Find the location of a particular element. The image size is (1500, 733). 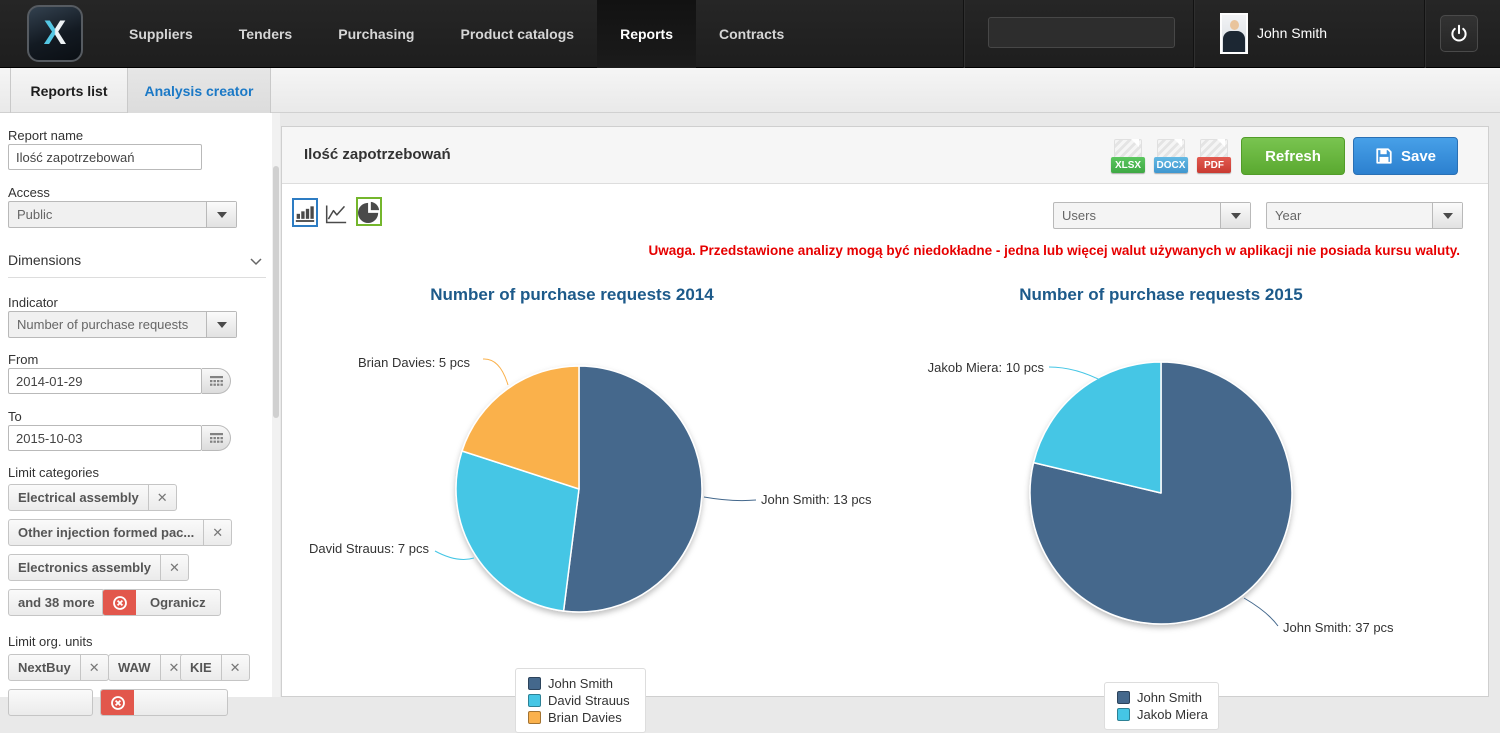

nav-item-suppliers: Suppliers is located at coordinates (161, 34).